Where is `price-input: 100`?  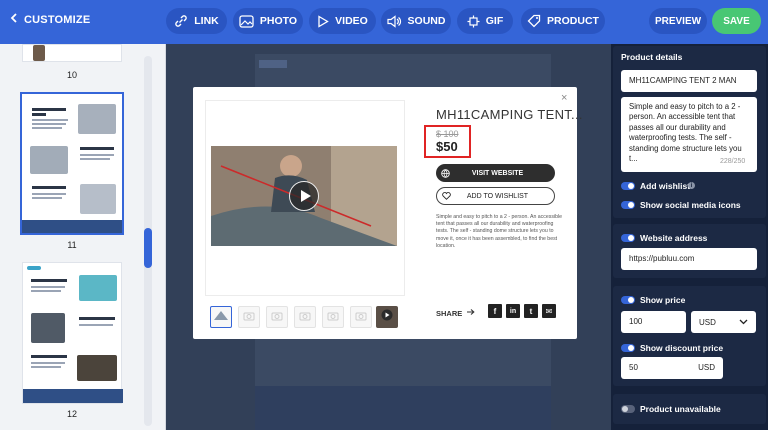 price-input: 100 is located at coordinates (653, 322).